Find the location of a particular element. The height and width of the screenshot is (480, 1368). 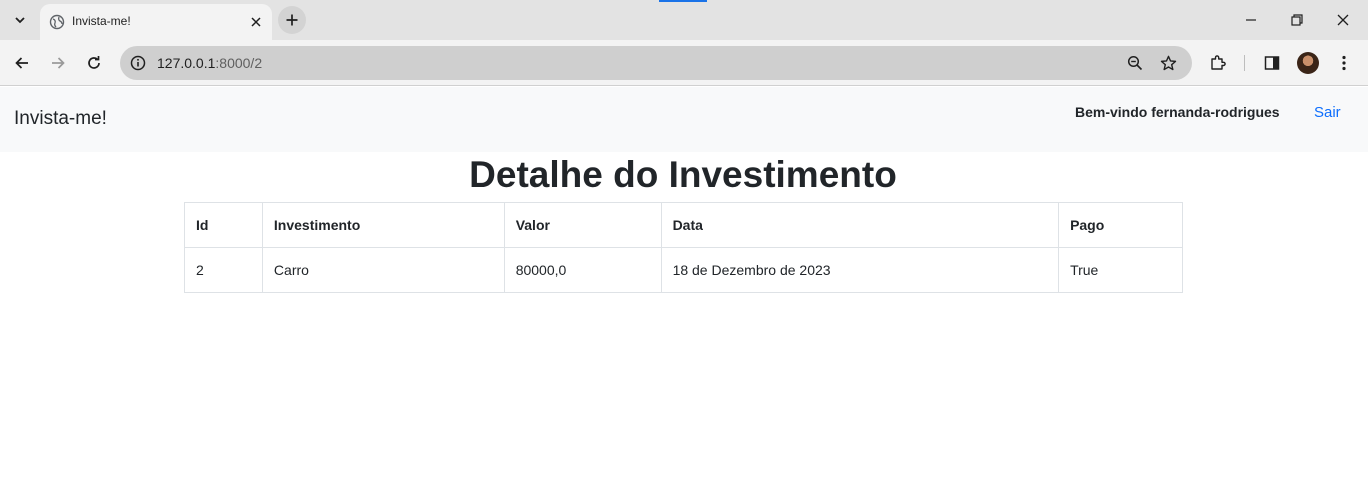

extensions-button is located at coordinates (1218, 63).